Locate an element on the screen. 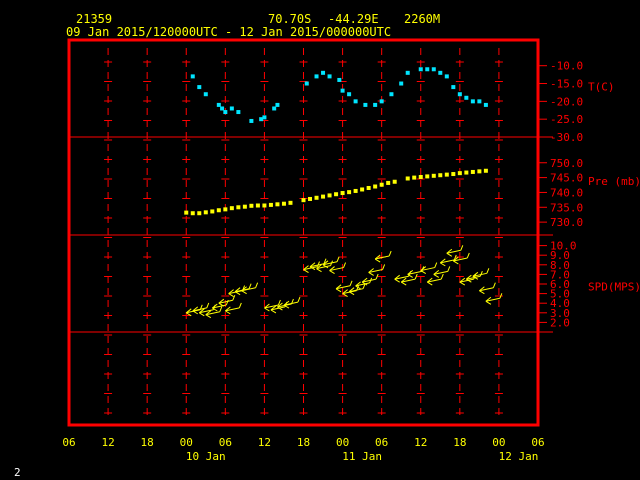 This screenshot has width=640, height=480. pressure-y-tick-label: 745.0 is located at coordinates (566, 178).